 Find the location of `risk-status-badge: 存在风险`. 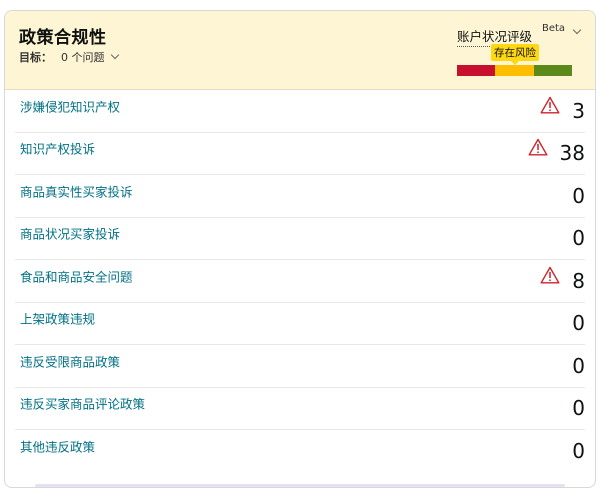

risk-status-badge: 存在风险 is located at coordinates (515, 54).